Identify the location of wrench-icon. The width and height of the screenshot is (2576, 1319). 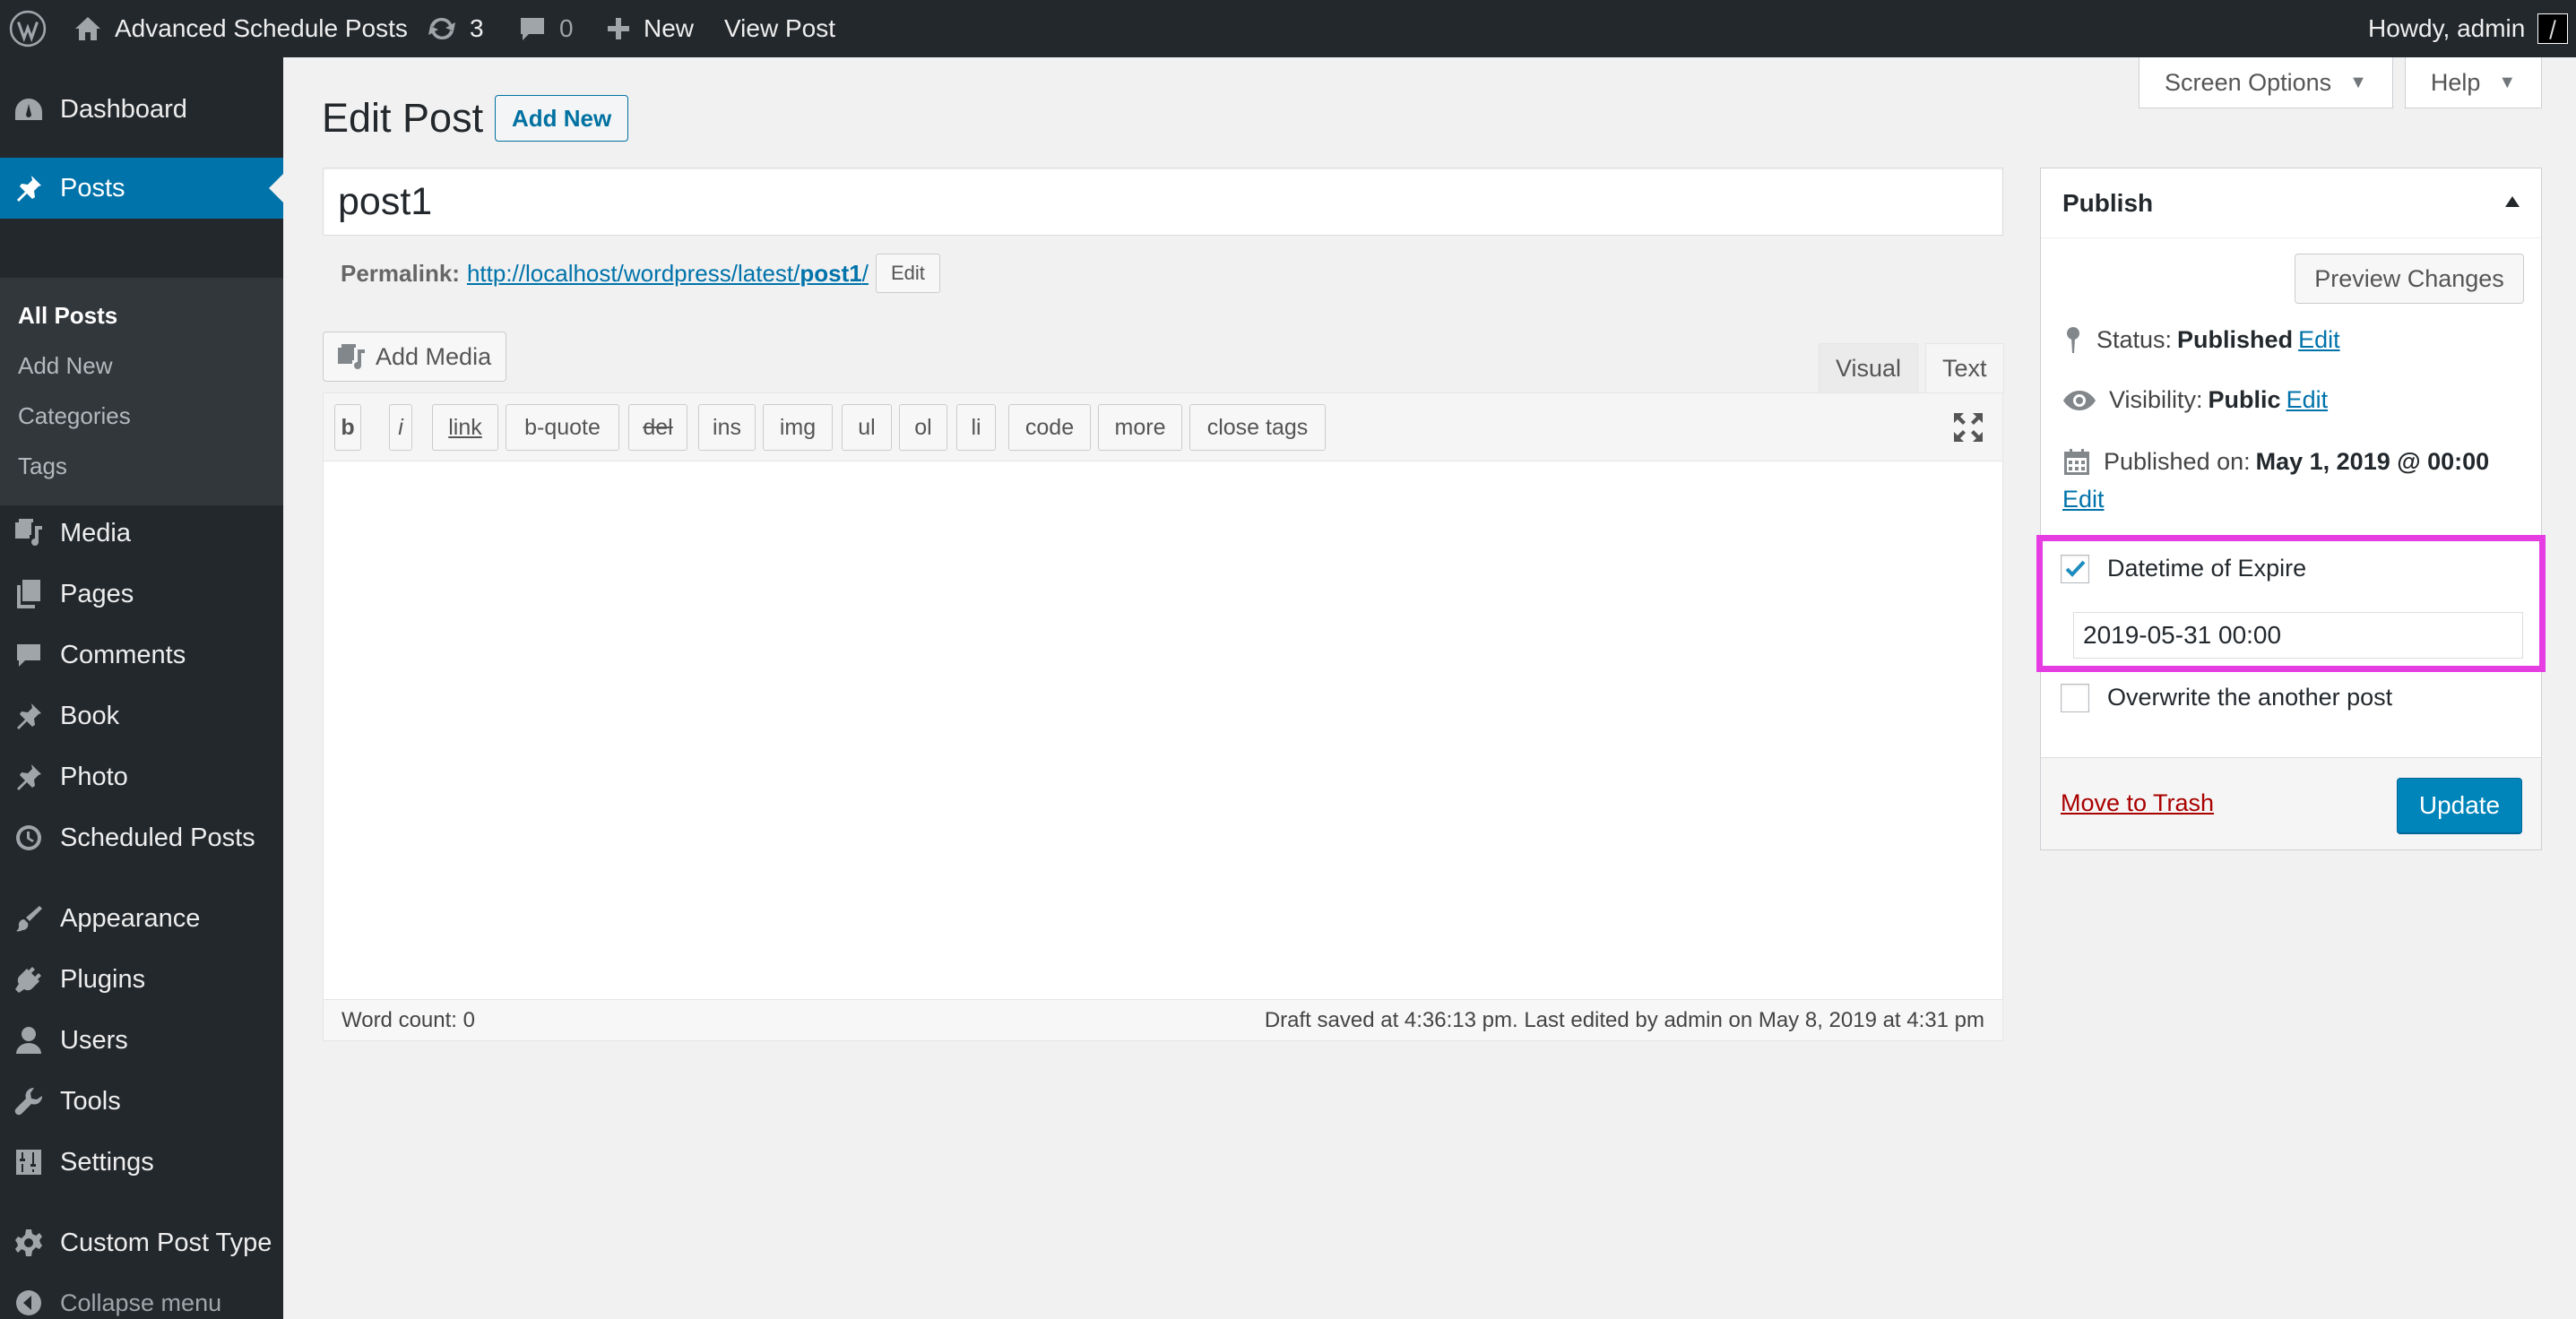
(29, 1101).